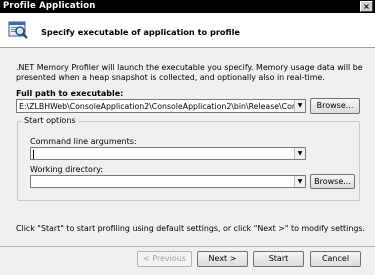 The height and width of the screenshot is (275, 375). I want to click on start-button: Start, so click(278, 259).